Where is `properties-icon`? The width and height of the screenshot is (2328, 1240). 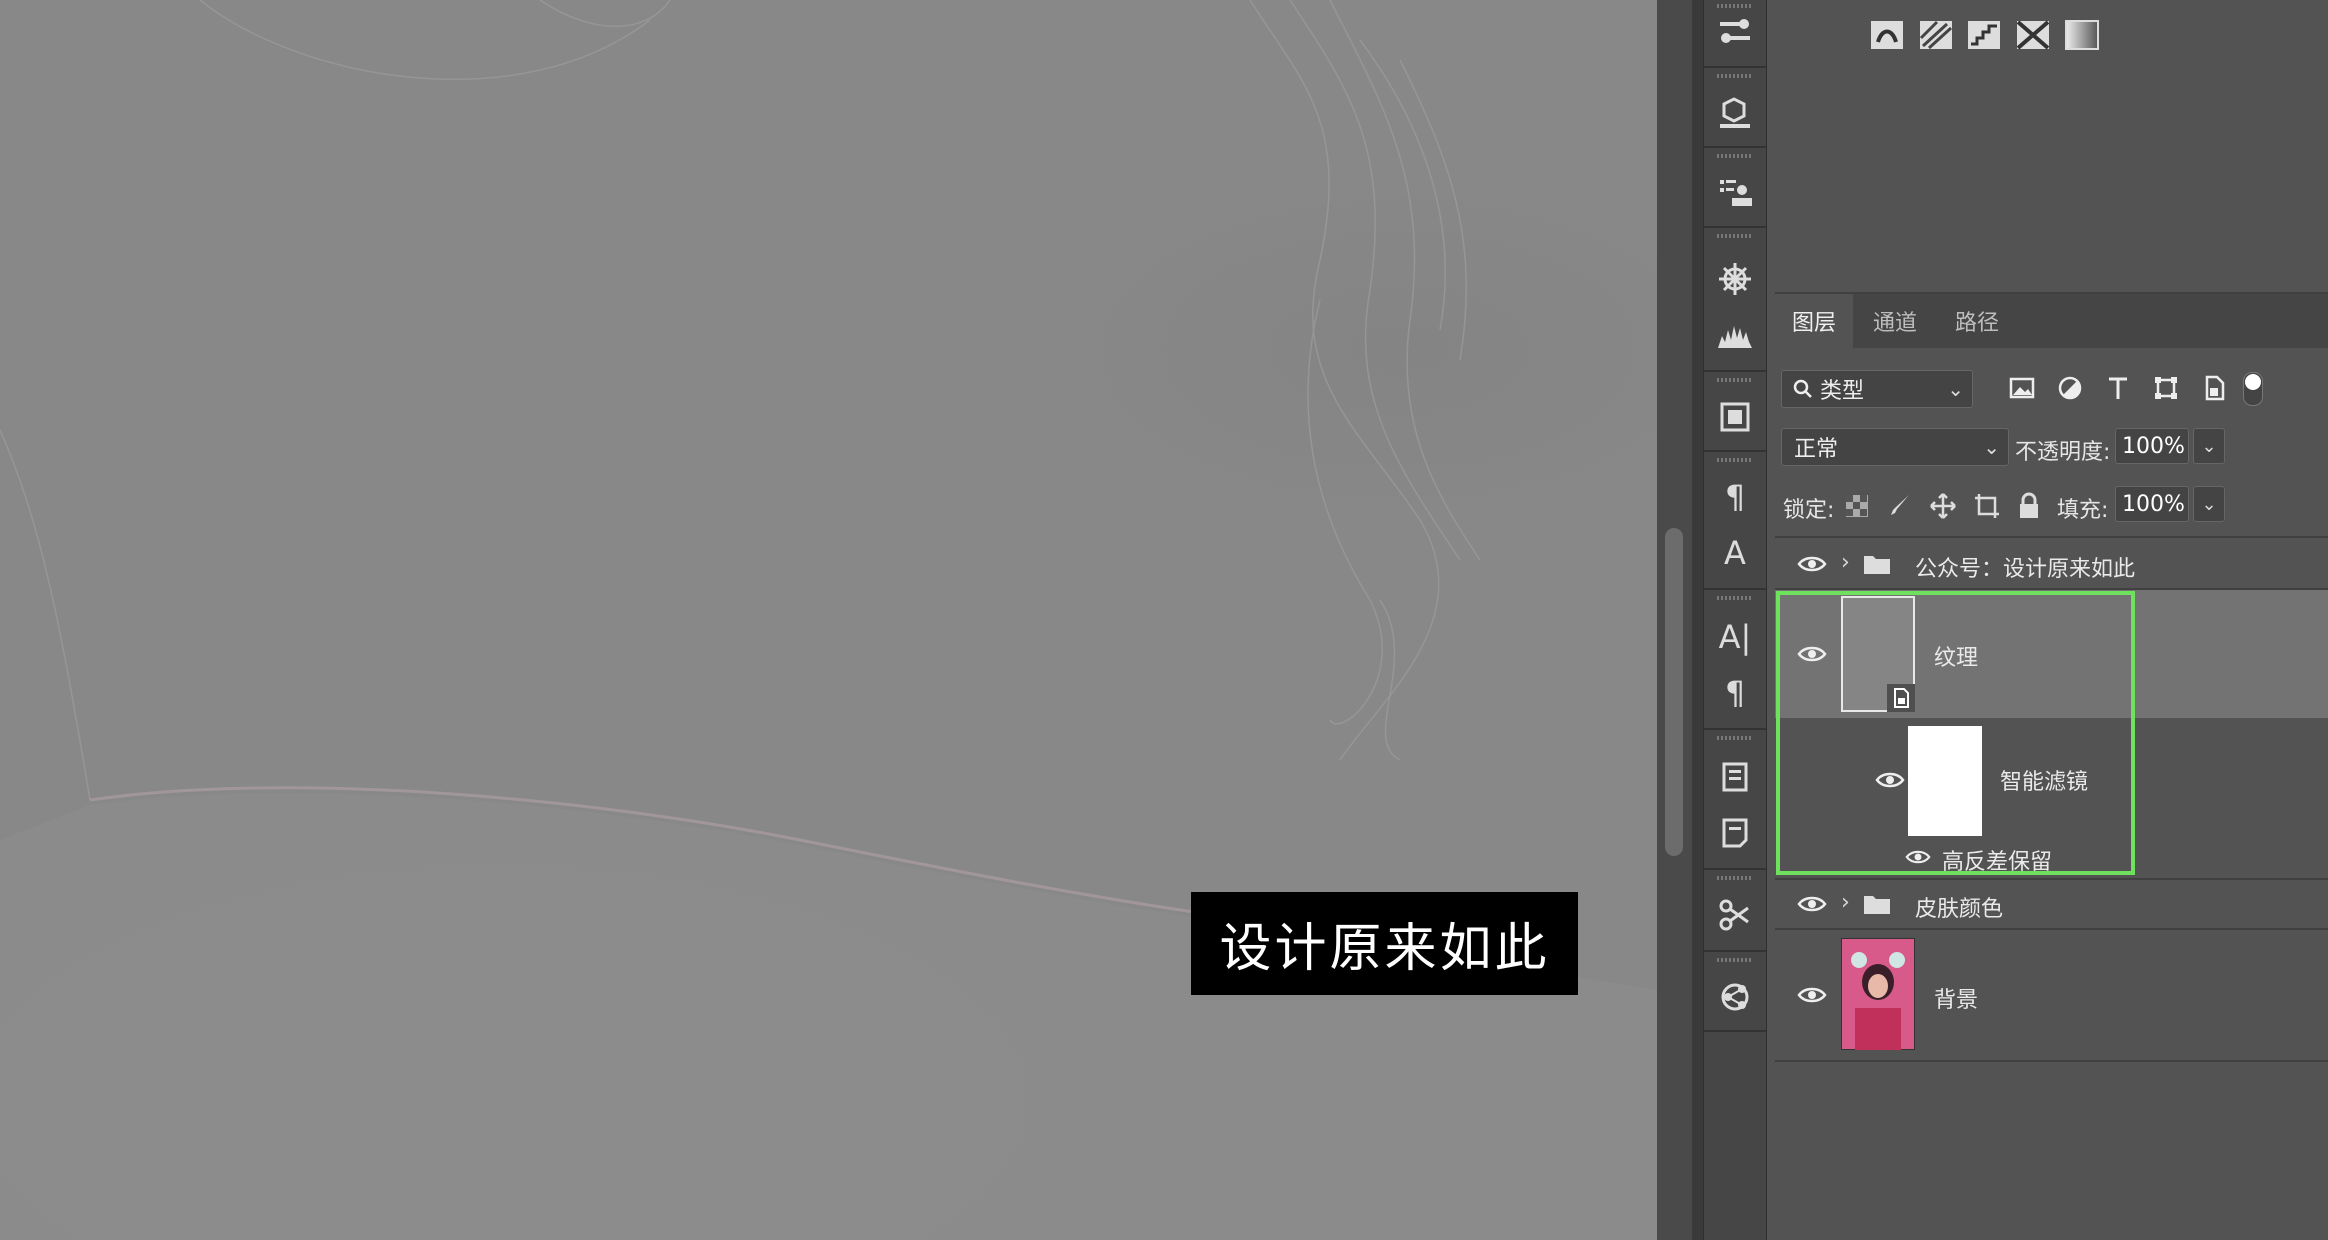 properties-icon is located at coordinates (1735, 33).